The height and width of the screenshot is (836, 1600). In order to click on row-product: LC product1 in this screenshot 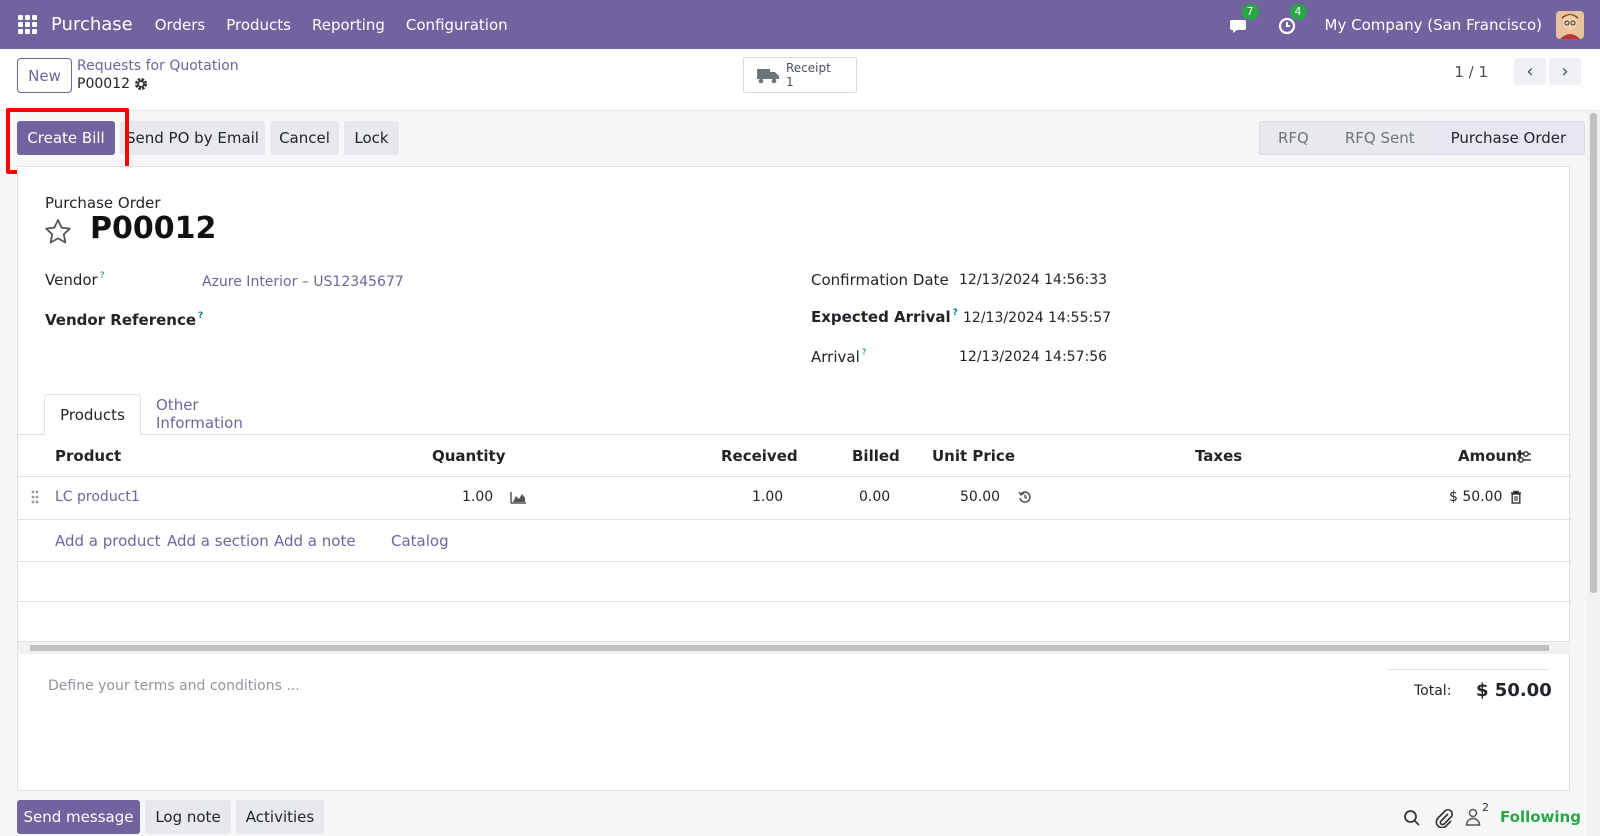, I will do `click(97, 497)`.